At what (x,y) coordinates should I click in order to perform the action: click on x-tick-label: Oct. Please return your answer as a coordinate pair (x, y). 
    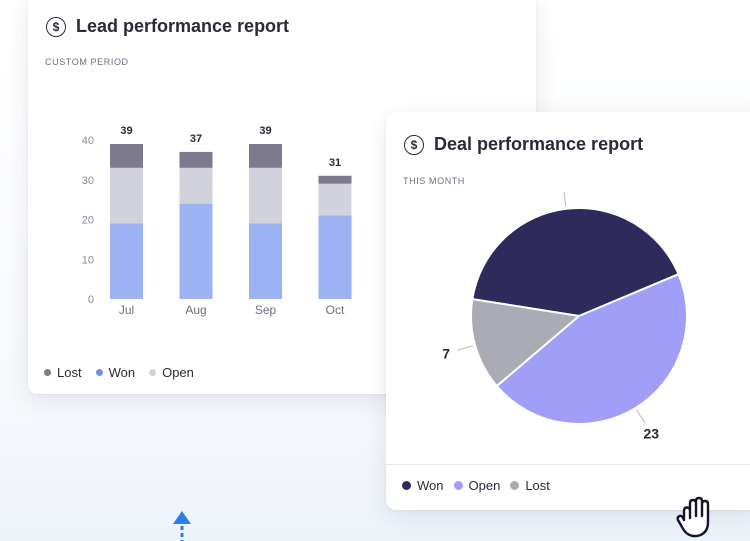
    Looking at the image, I should click on (335, 310).